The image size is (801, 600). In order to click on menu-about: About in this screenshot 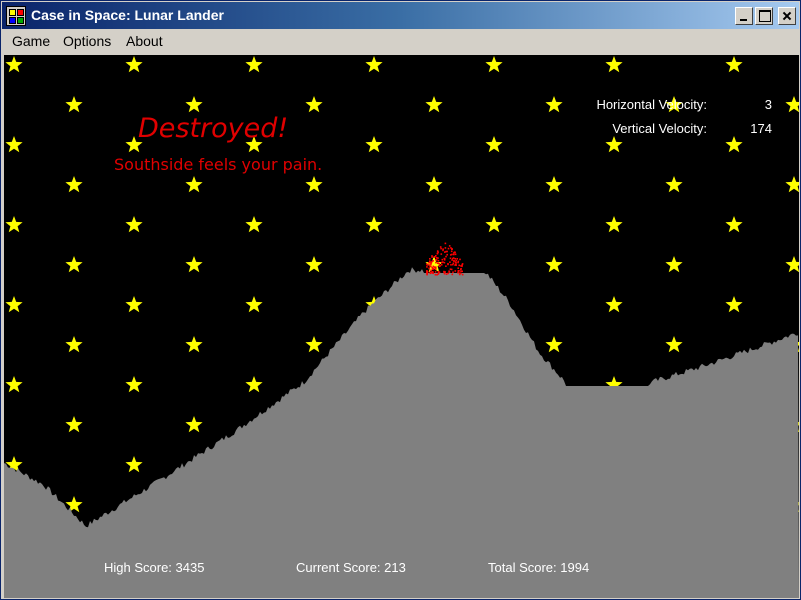, I will do `click(144, 41)`.